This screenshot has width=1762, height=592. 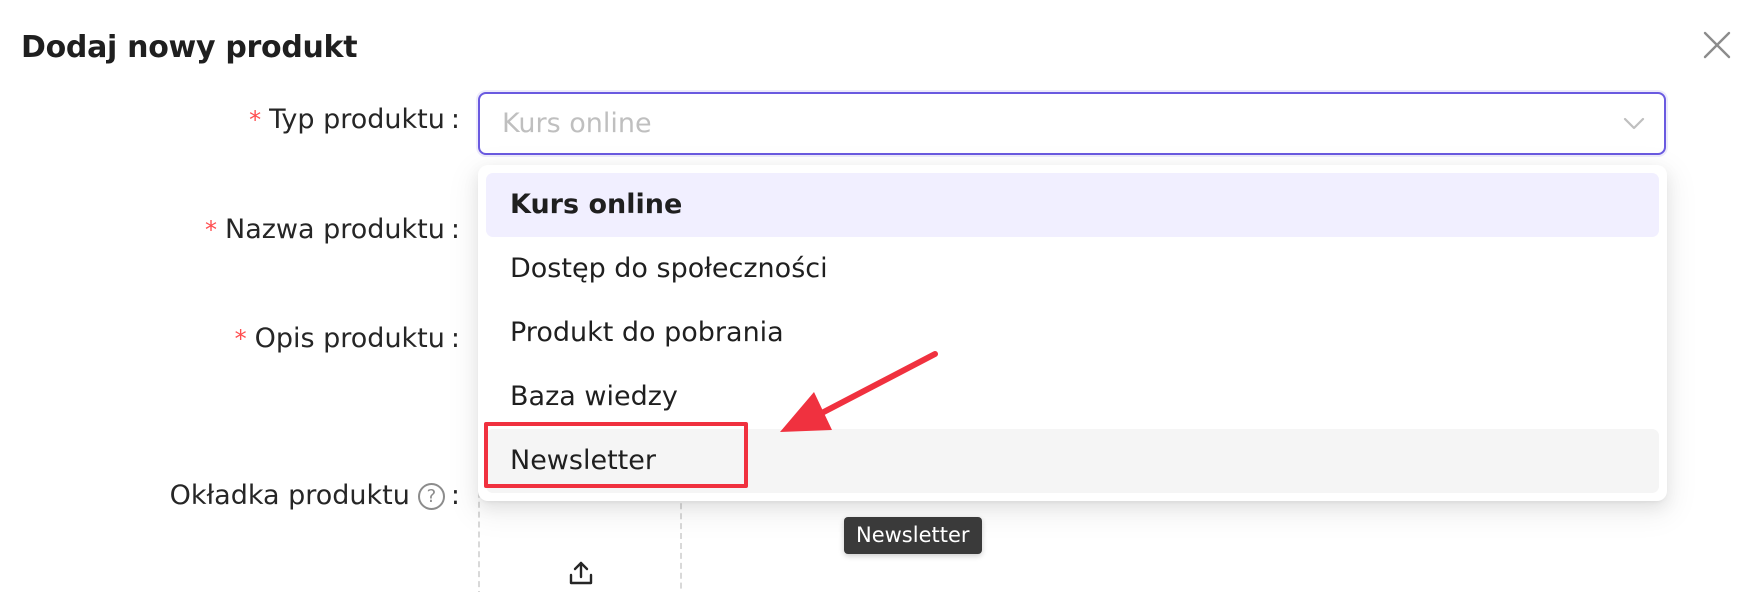 What do you see at coordinates (577, 123) in the screenshot?
I see `product-type-placeholder: Kurs online` at bounding box center [577, 123].